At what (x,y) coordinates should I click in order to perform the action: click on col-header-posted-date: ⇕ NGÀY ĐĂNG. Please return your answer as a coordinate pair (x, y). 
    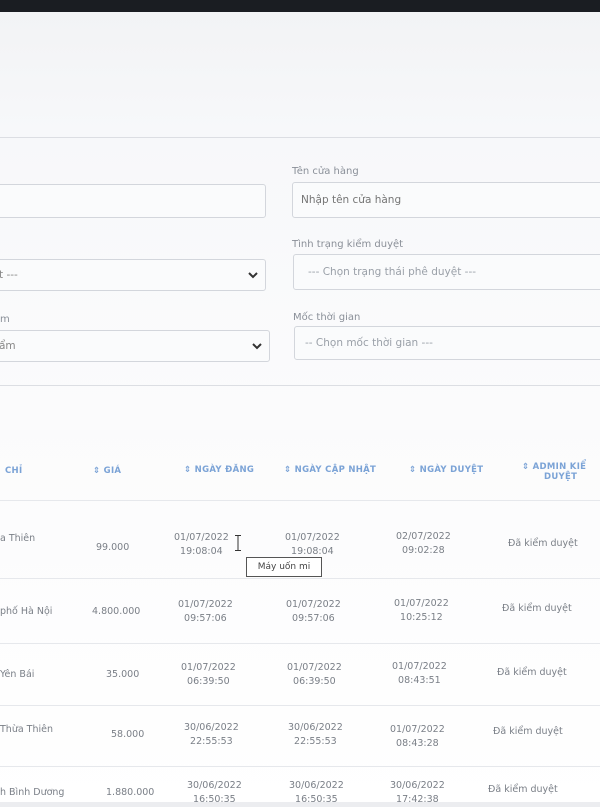
    Looking at the image, I should click on (219, 470).